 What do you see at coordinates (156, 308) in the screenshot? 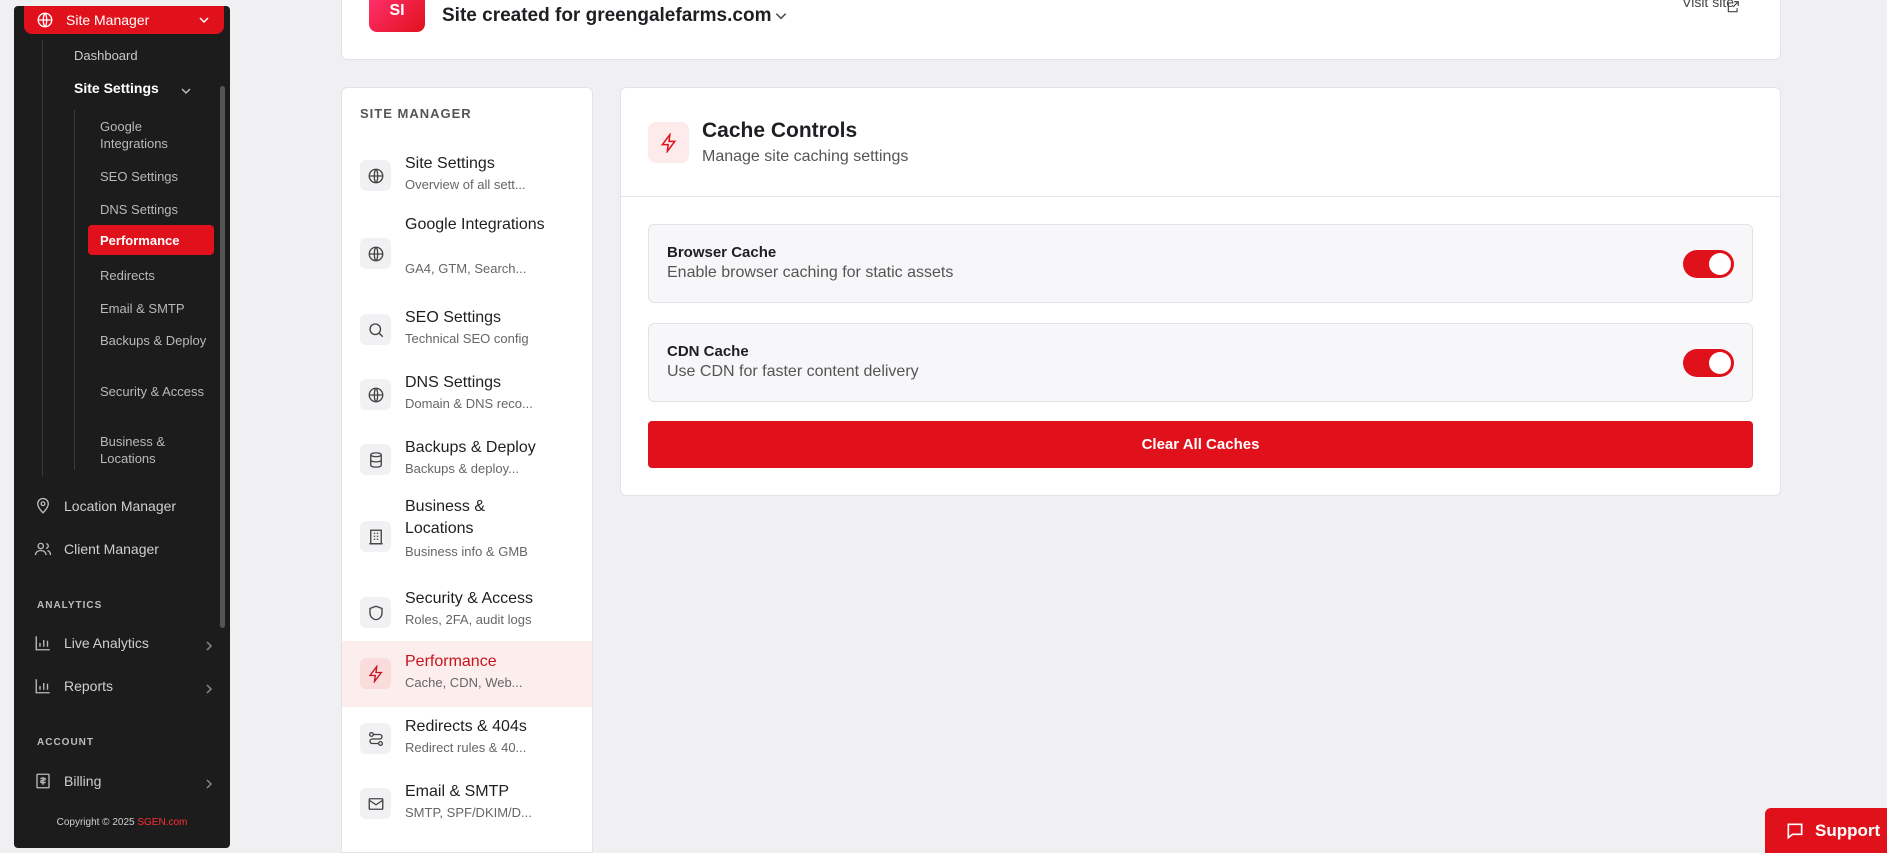
I see `sidebar-subitem-email-smtp: Email & SMTP` at bounding box center [156, 308].